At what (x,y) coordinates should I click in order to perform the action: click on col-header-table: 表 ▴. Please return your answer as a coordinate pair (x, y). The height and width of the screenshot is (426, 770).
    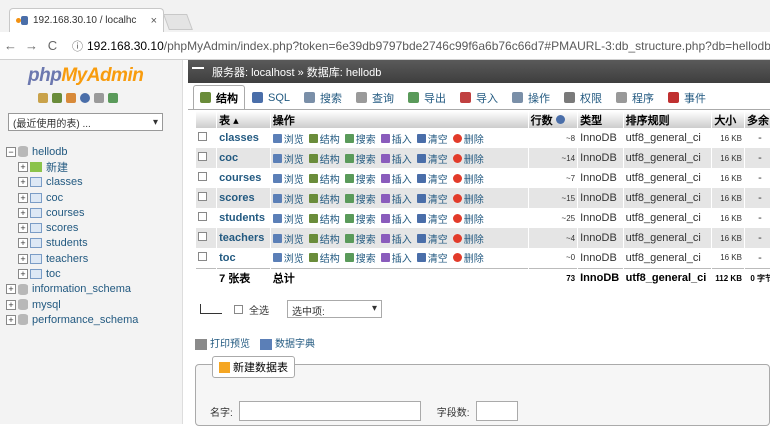
    Looking at the image, I should click on (243, 119).